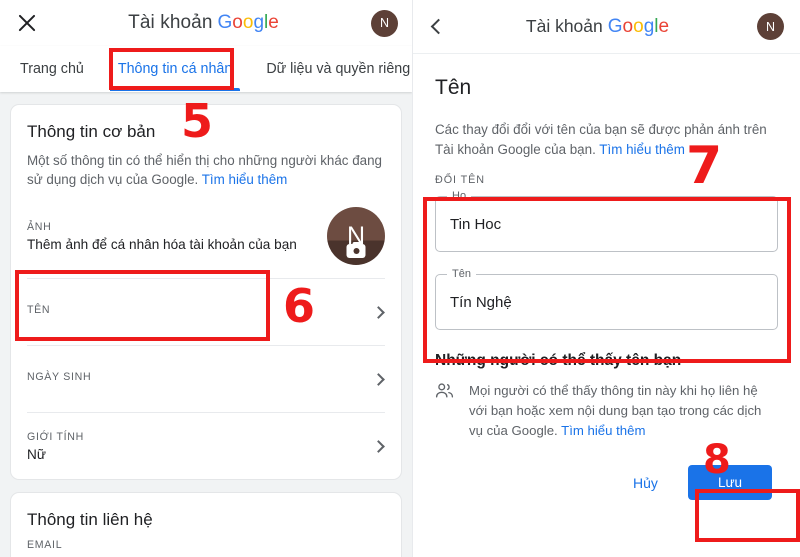 This screenshot has width=800, height=557. I want to click on row-ten-label: TÊN, so click(39, 310).